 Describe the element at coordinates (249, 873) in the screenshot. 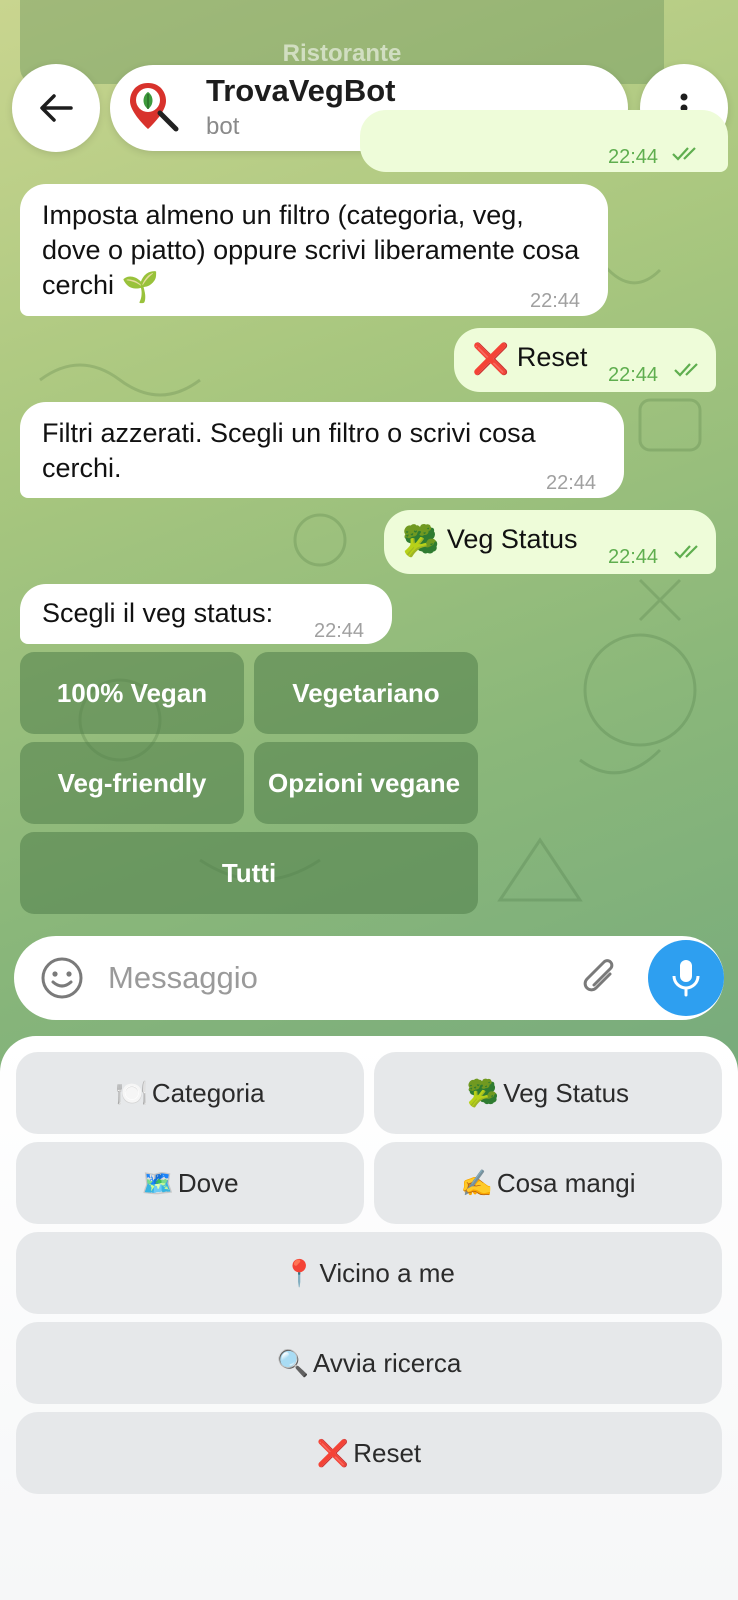

I see `inline-button-tutti: Tutti` at that location.